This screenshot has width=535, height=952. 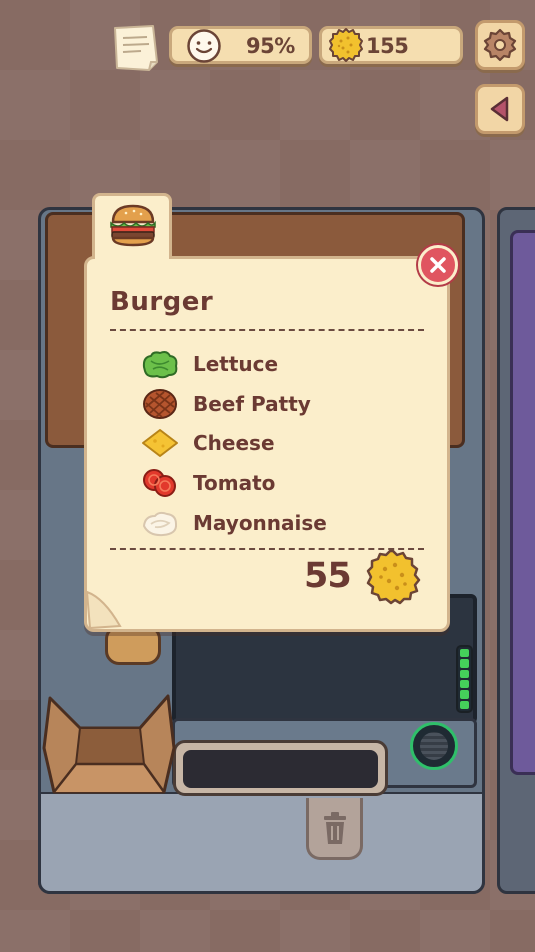 I want to click on gear-icon, so click(x=500, y=45).